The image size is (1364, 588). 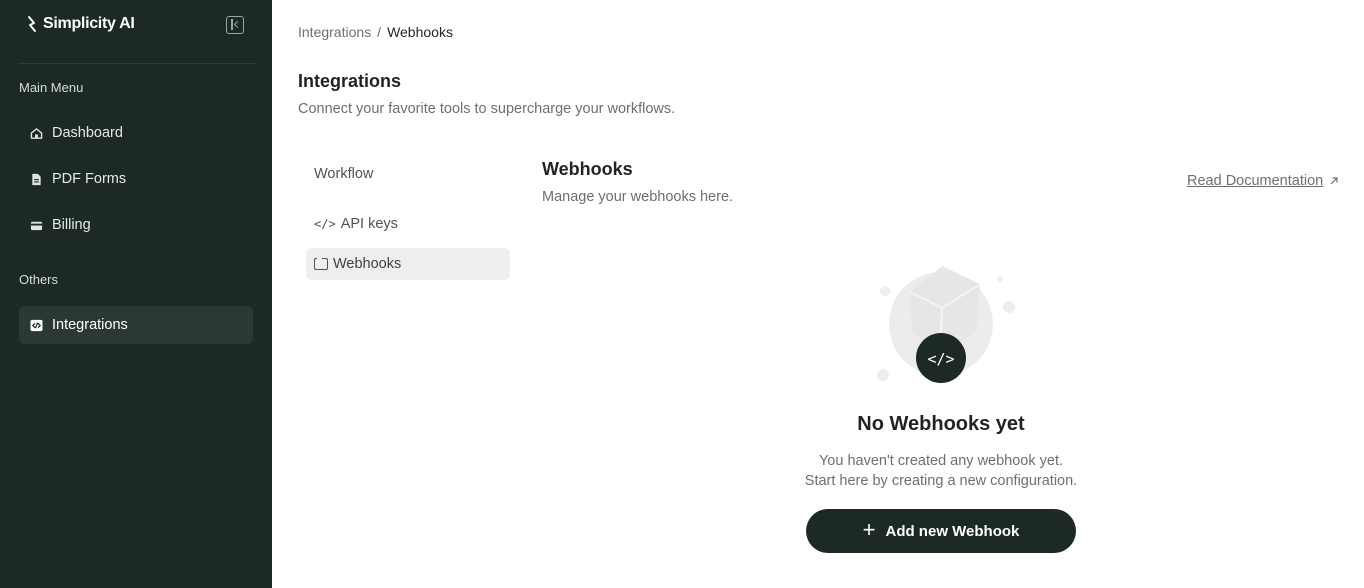 I want to click on others-label: Others, so click(x=39, y=279).